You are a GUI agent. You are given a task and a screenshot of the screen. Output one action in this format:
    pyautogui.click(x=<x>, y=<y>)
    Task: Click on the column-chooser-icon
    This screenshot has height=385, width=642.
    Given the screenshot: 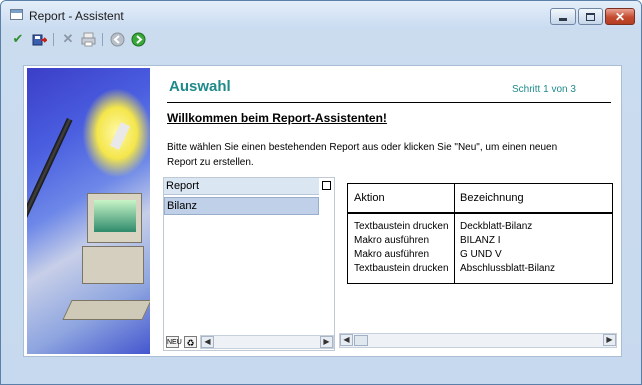 What is the action you would take?
    pyautogui.click(x=326, y=185)
    